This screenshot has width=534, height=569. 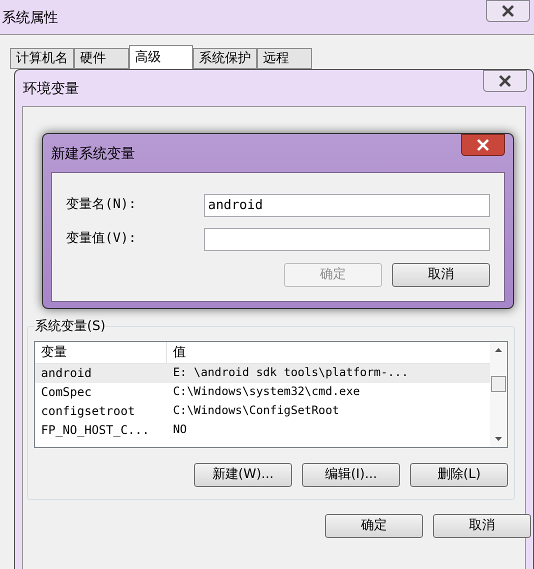 What do you see at coordinates (498, 394) in the screenshot?
I see `scrollbar` at bounding box center [498, 394].